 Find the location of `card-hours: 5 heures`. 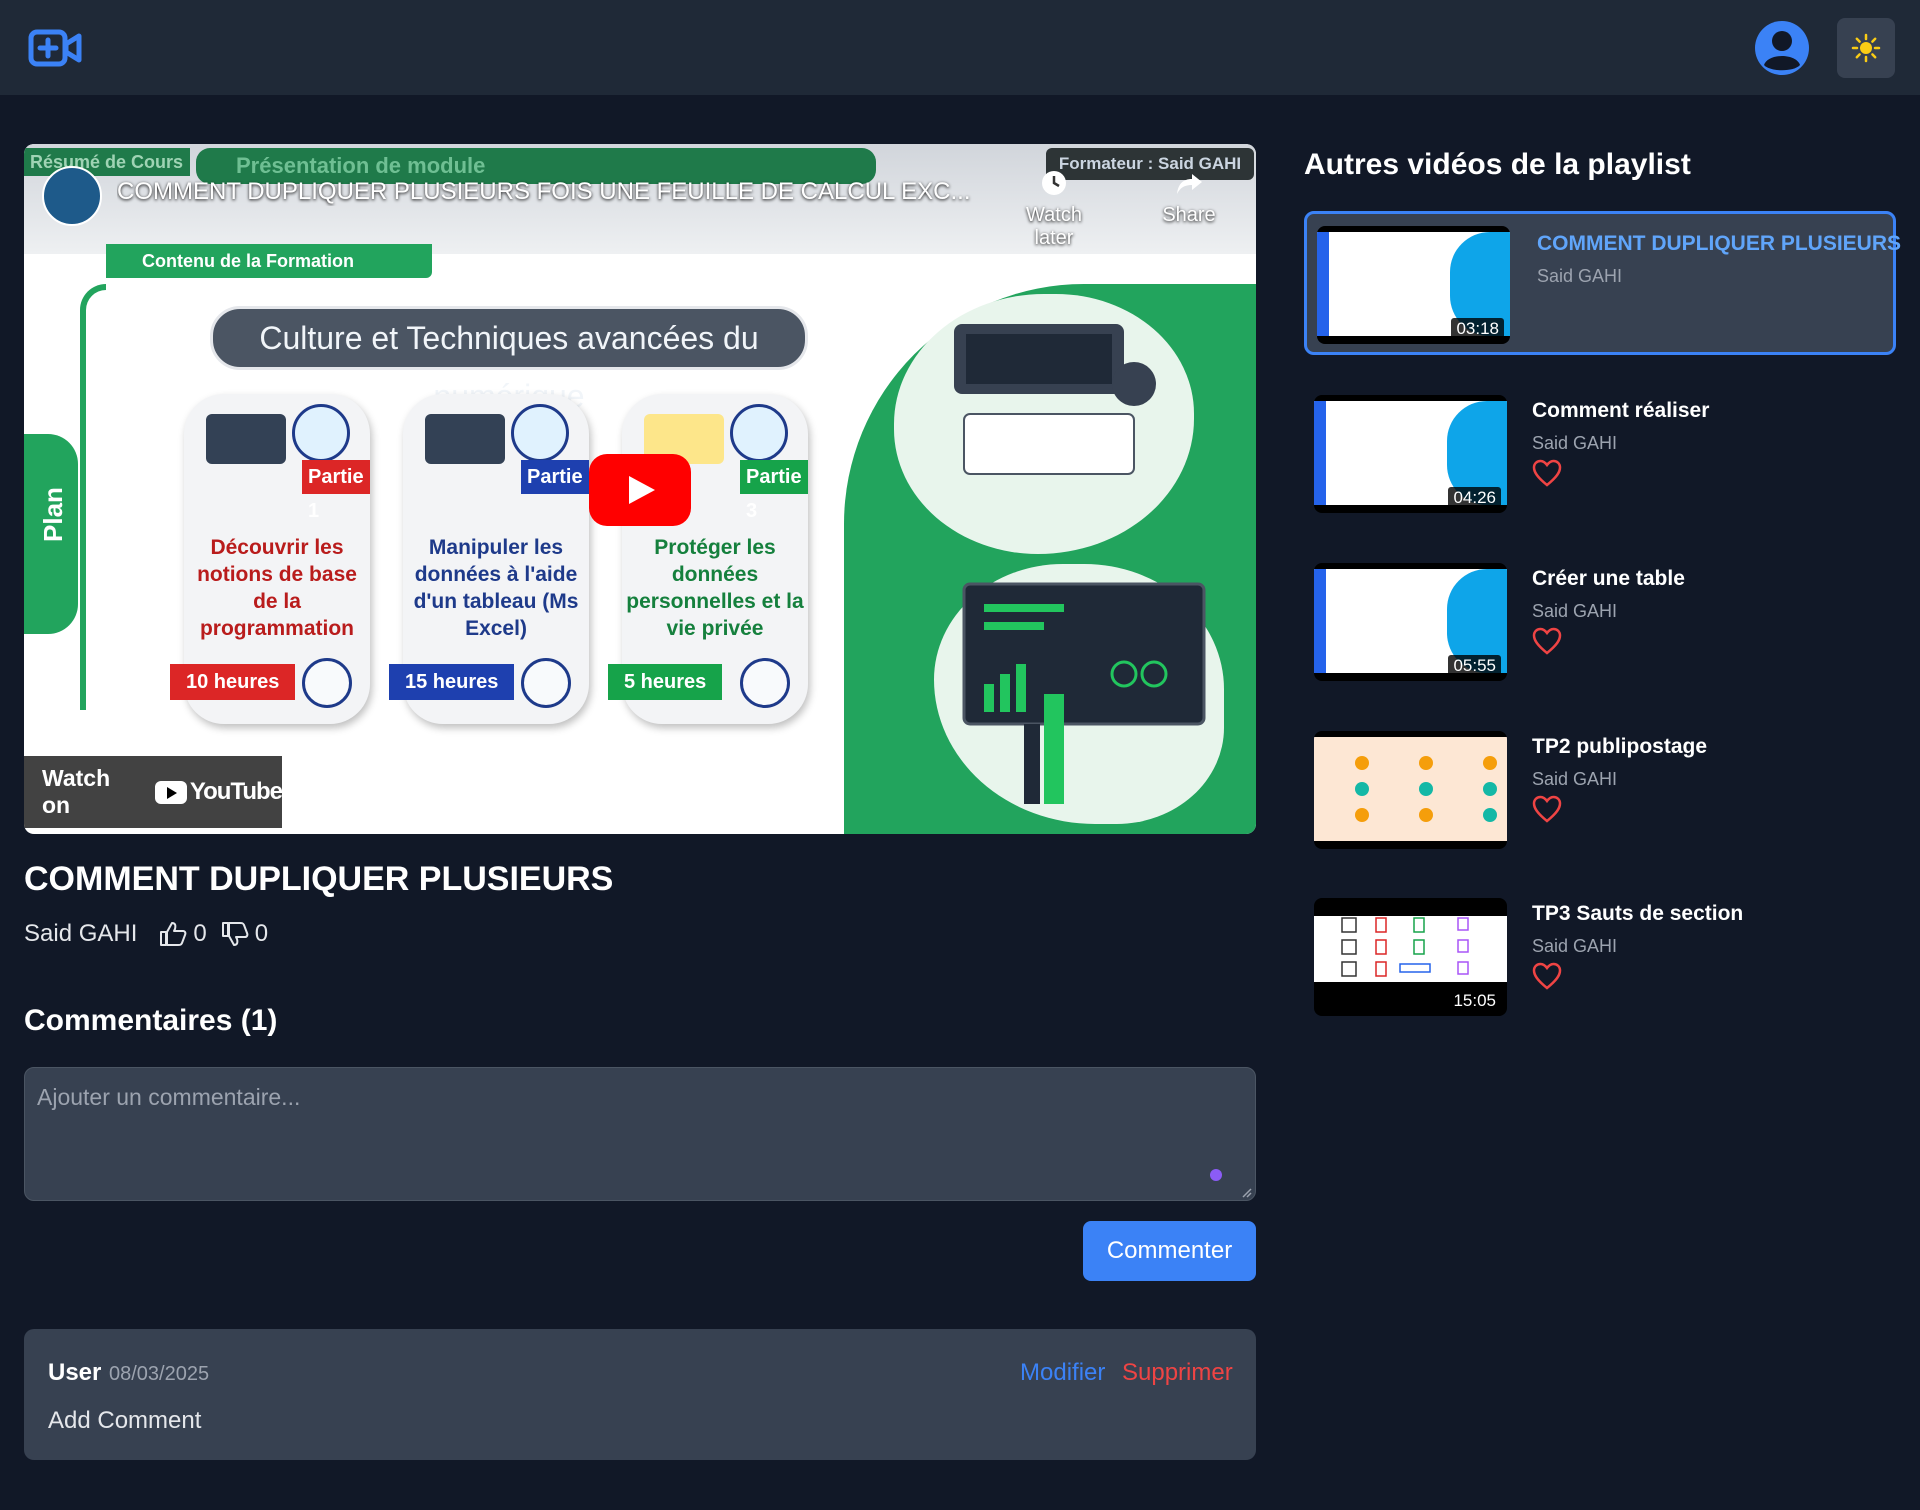

card-hours: 5 heures is located at coordinates (665, 682).